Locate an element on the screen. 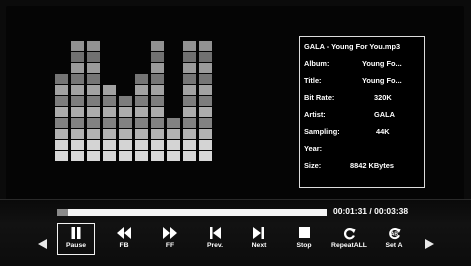 The image size is (471, 266). skip-next-icon is located at coordinates (259, 233).